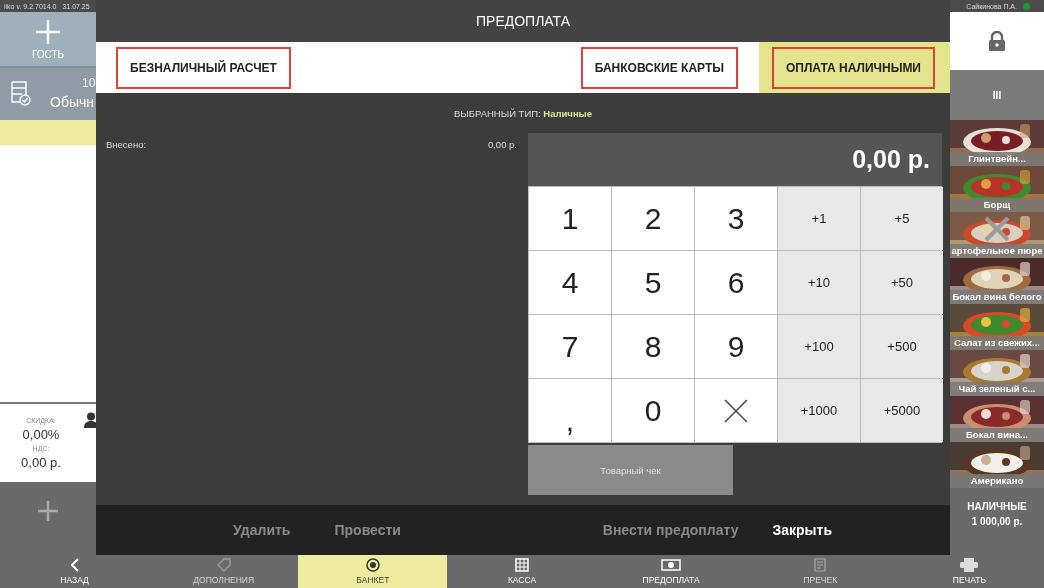 The image size is (1044, 588). What do you see at coordinates (653, 410) in the screenshot?
I see `digit-key: 0` at bounding box center [653, 410].